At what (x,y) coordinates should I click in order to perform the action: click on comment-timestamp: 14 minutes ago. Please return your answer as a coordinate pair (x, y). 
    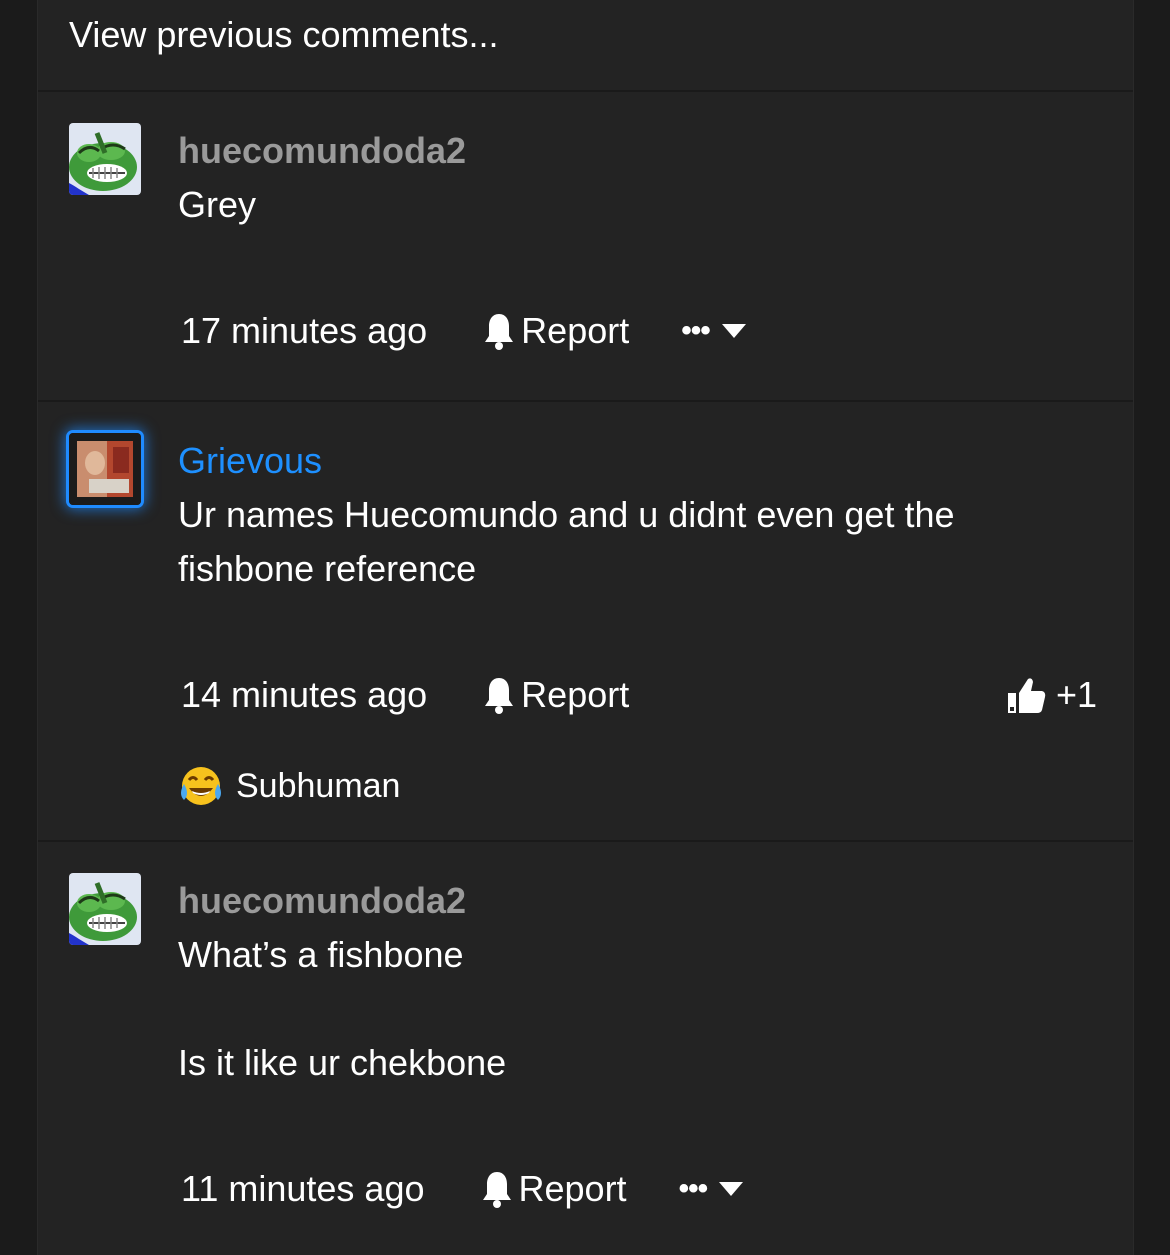
    Looking at the image, I should click on (304, 694).